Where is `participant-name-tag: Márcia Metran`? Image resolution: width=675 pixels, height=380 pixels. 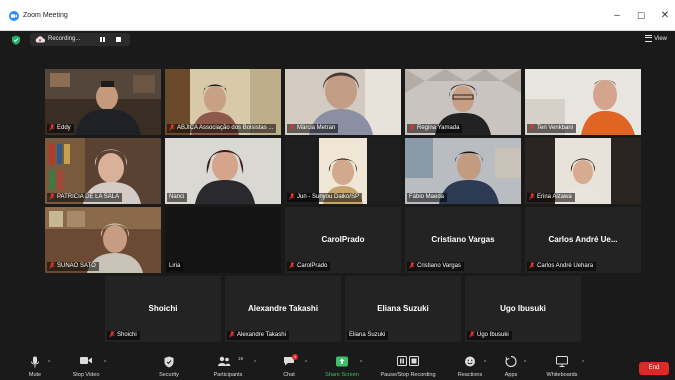
participant-name-tag: Márcia Metran is located at coordinates (313, 128).